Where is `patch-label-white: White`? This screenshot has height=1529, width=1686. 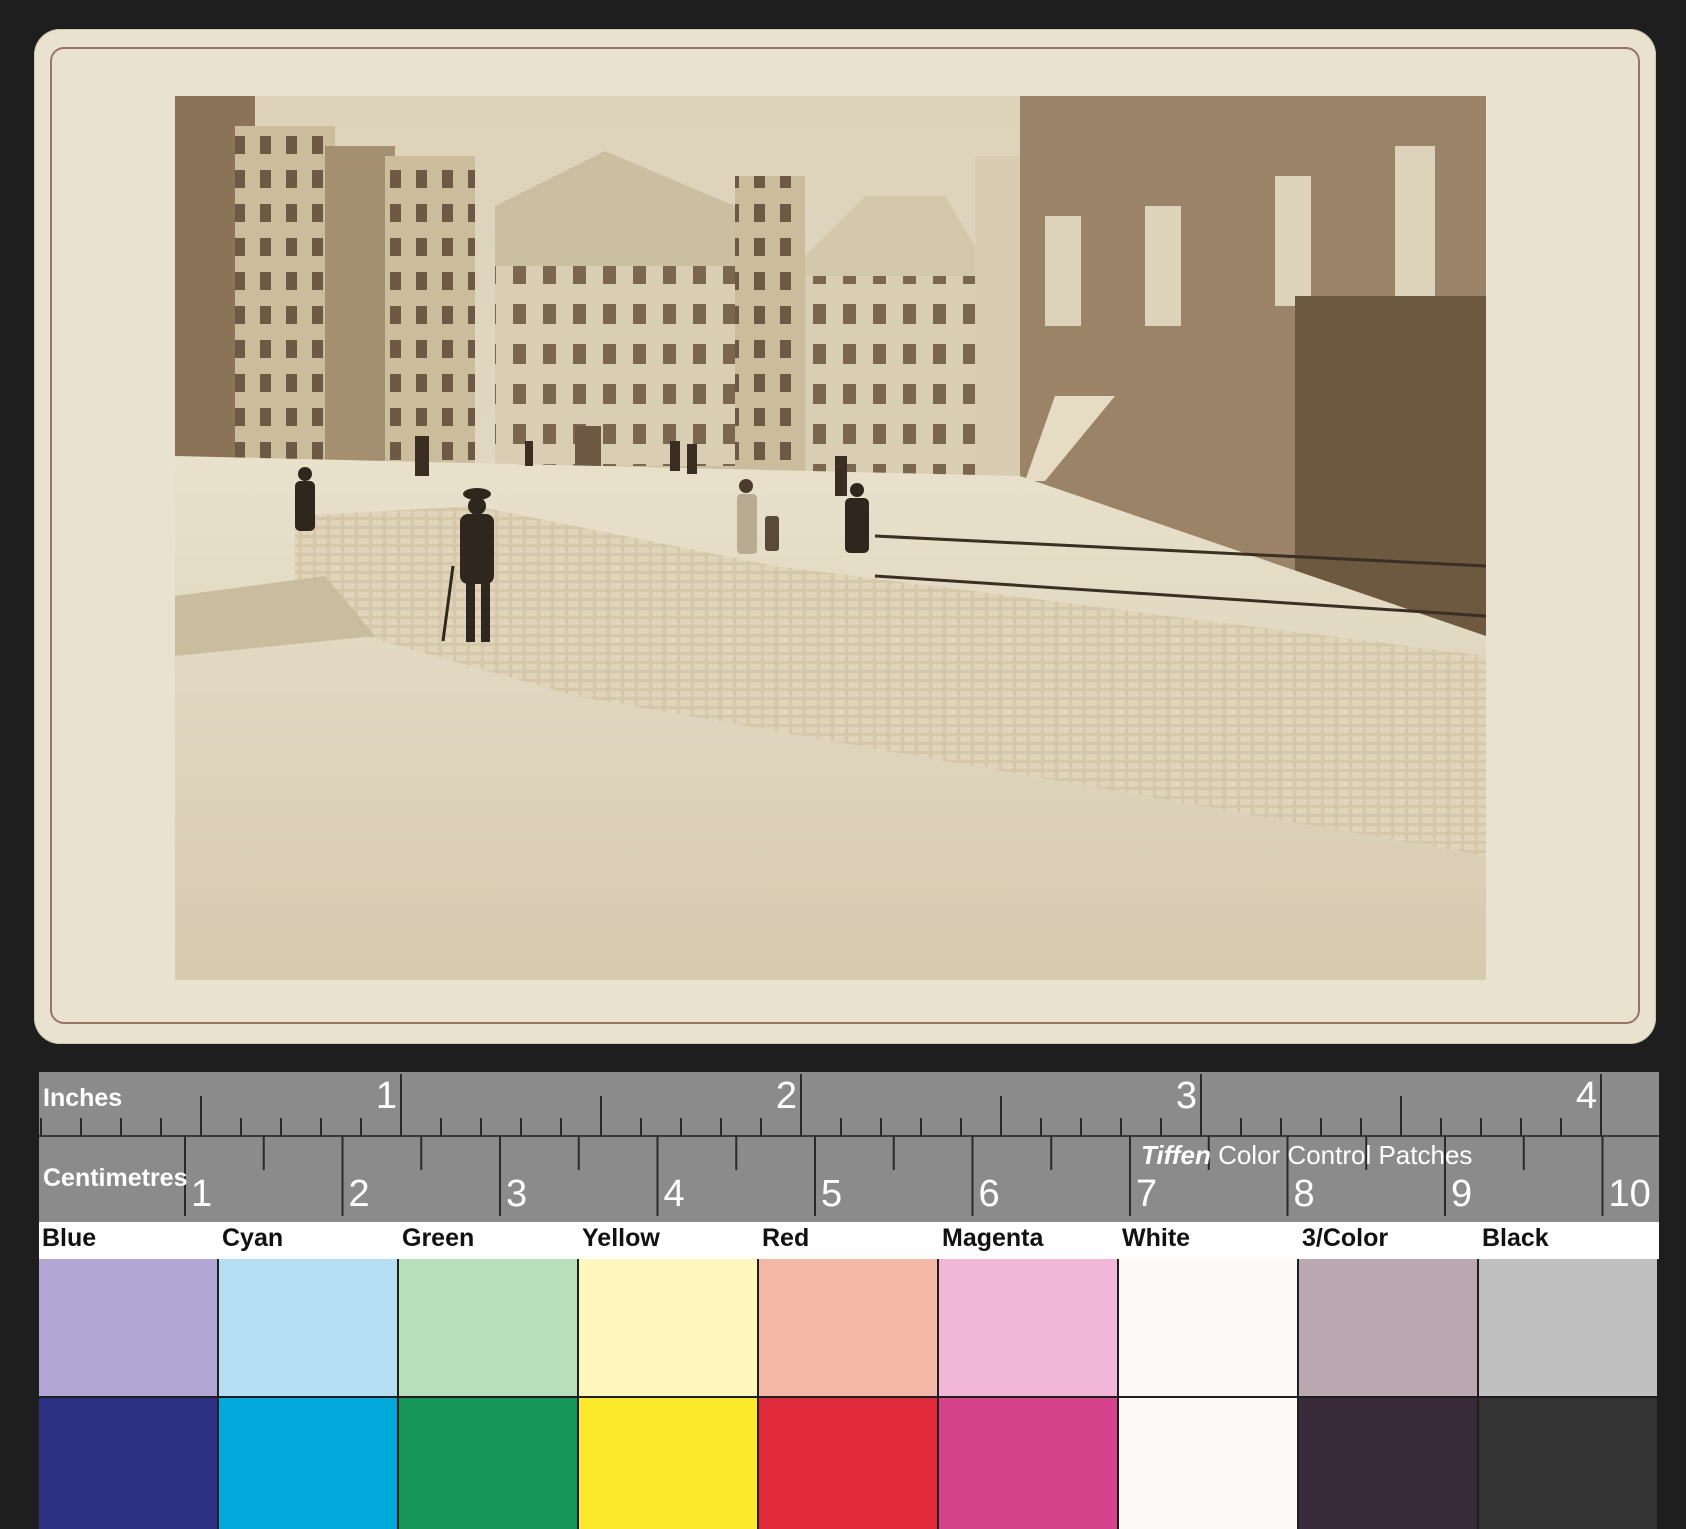 patch-label-white: White is located at coordinates (1156, 1238).